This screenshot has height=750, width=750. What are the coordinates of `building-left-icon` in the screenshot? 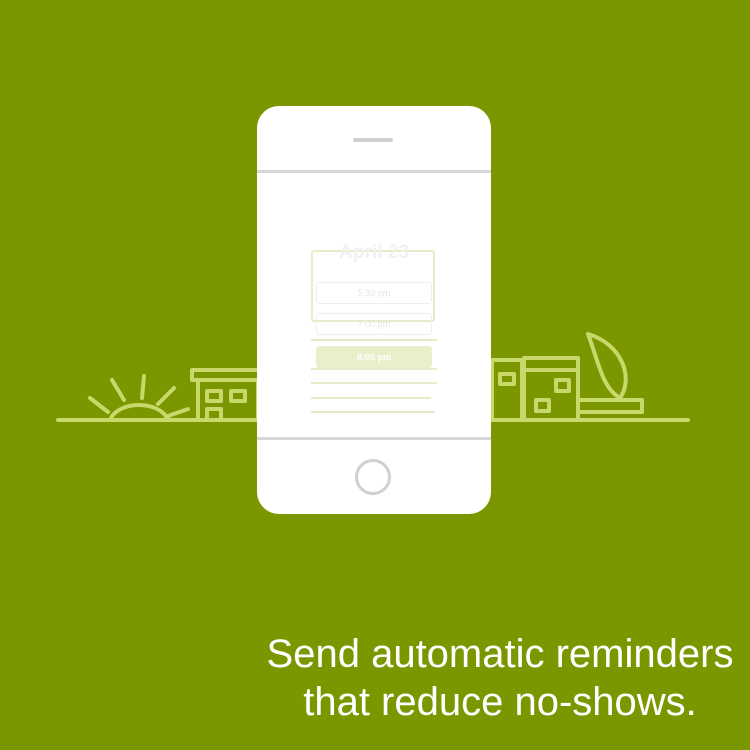 It's located at (227, 395).